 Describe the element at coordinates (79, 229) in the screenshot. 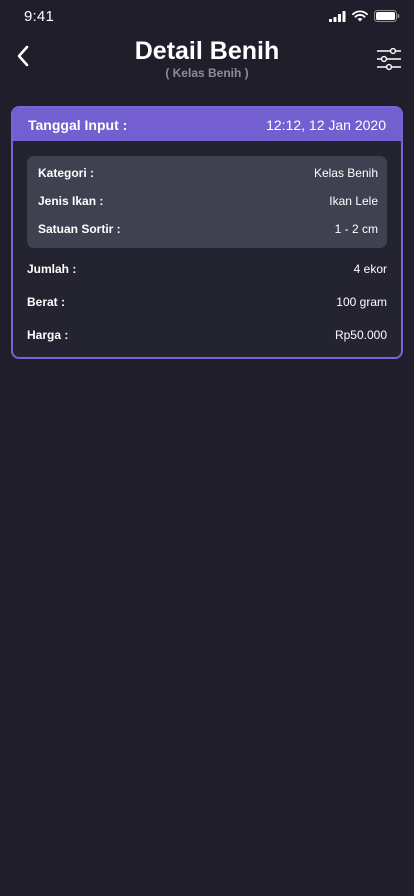

I see `detail-label: Satuan Sortir :` at that location.